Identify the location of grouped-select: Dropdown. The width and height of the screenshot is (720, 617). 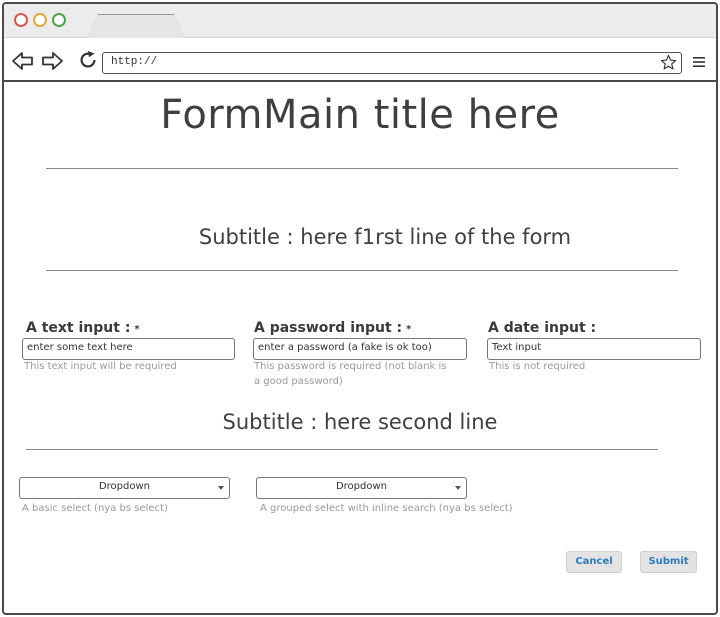
(361, 488).